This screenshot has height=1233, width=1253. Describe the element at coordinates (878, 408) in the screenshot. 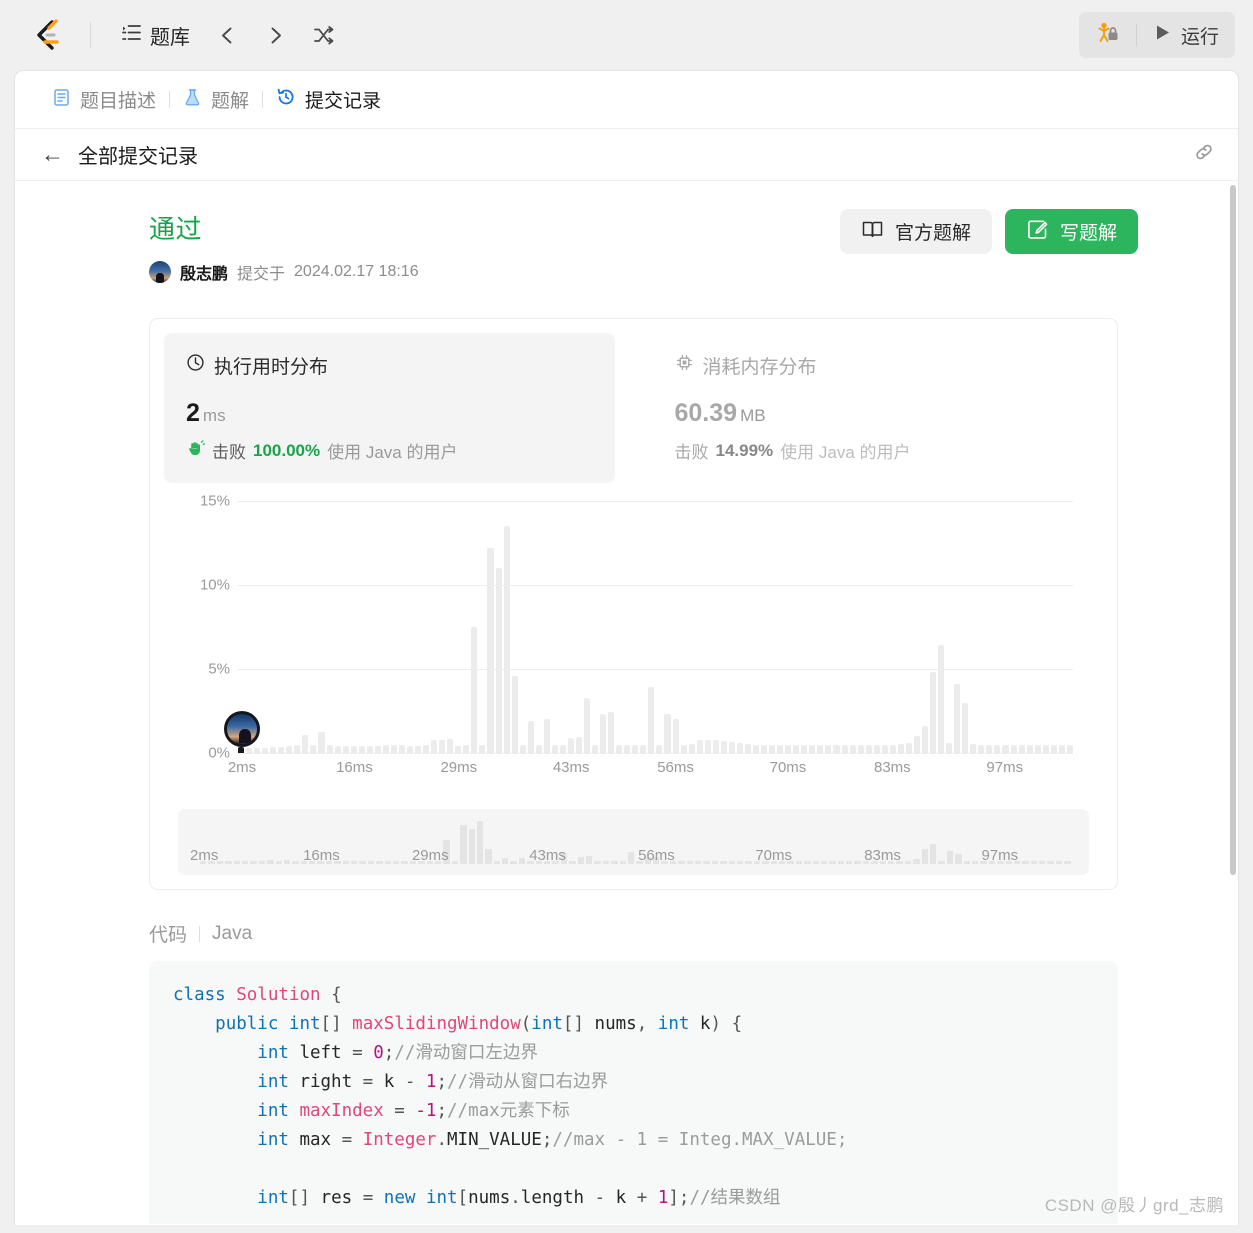

I see `memory-stat: 消耗内存分布 60.39 MB 击败 14.99% 使用 Java 的用户` at that location.